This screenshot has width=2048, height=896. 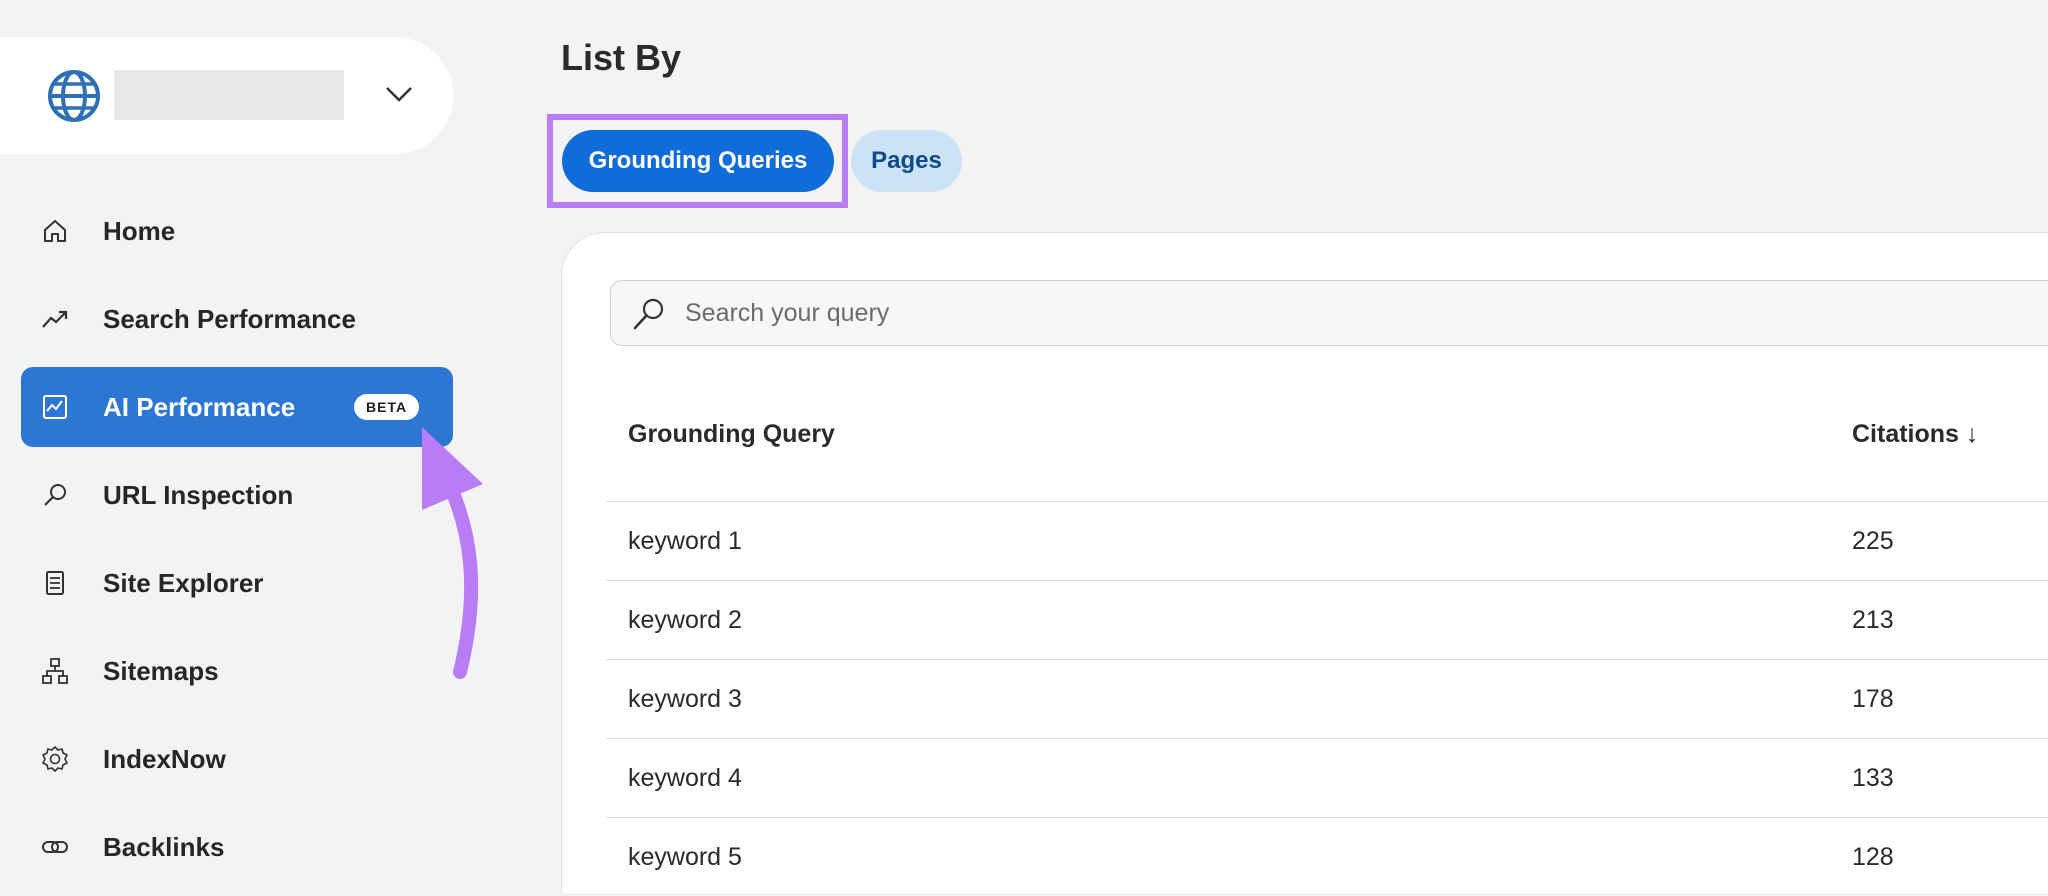 What do you see at coordinates (237, 231) in the screenshot?
I see `sidebar-item-home: Home` at bounding box center [237, 231].